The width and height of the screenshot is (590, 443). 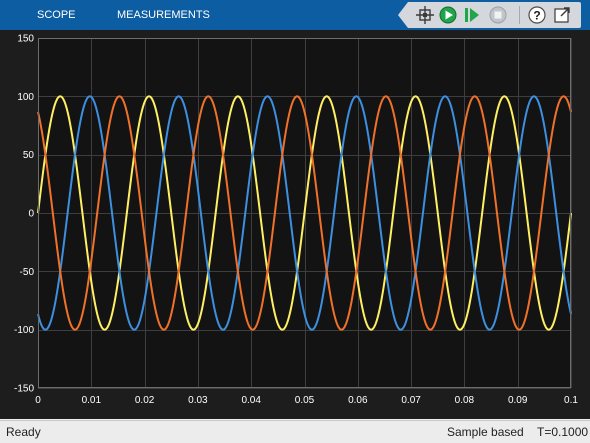 What do you see at coordinates (563, 432) in the screenshot?
I see `status-time: T=0.1000` at bounding box center [563, 432].